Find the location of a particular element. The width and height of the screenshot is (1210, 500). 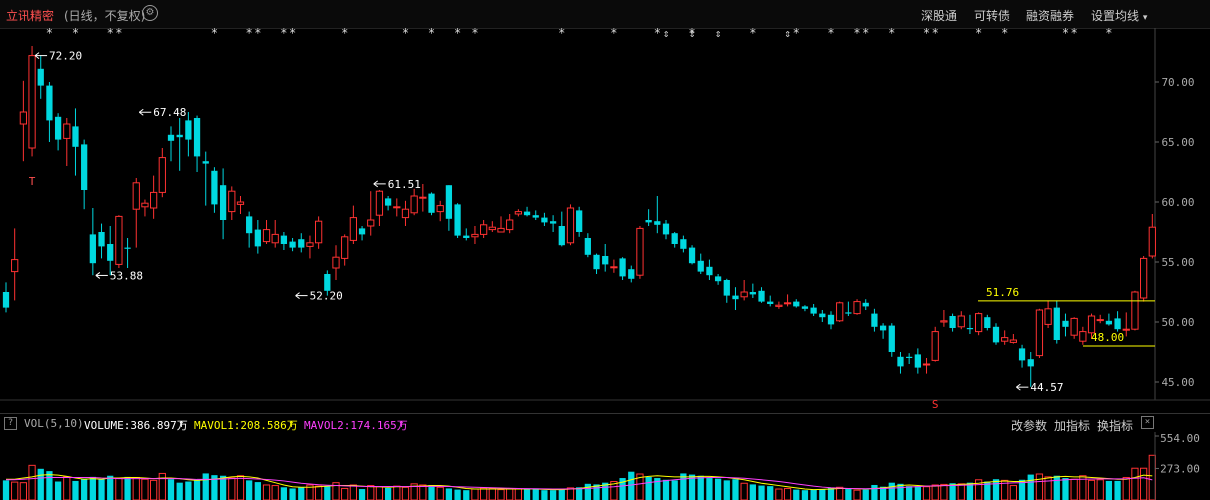

menu-ma-settings: 设置均线 ▾ is located at coordinates (1119, 15).